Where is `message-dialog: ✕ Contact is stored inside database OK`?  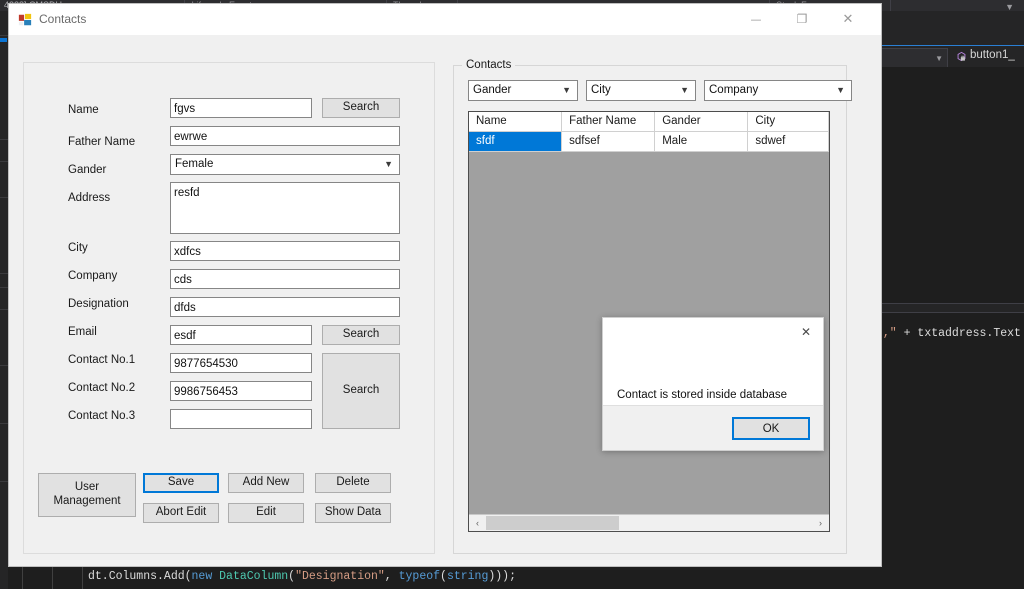
message-dialog: ✕ Contact is stored inside database OK is located at coordinates (713, 384).